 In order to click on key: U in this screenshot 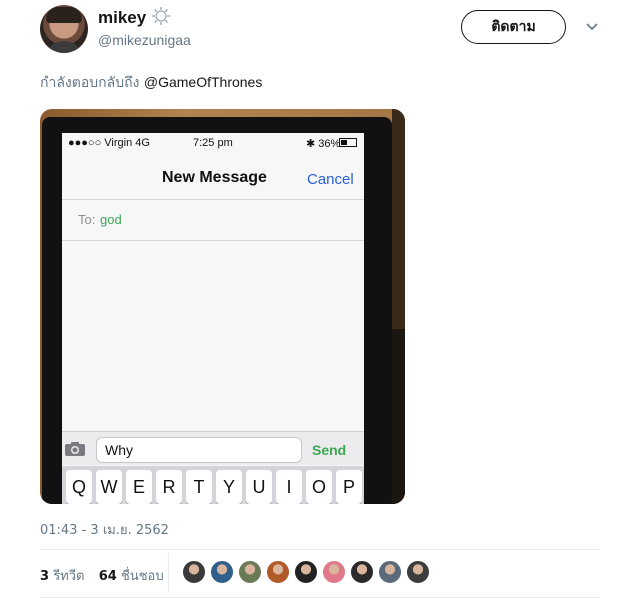, I will do `click(259, 487)`.